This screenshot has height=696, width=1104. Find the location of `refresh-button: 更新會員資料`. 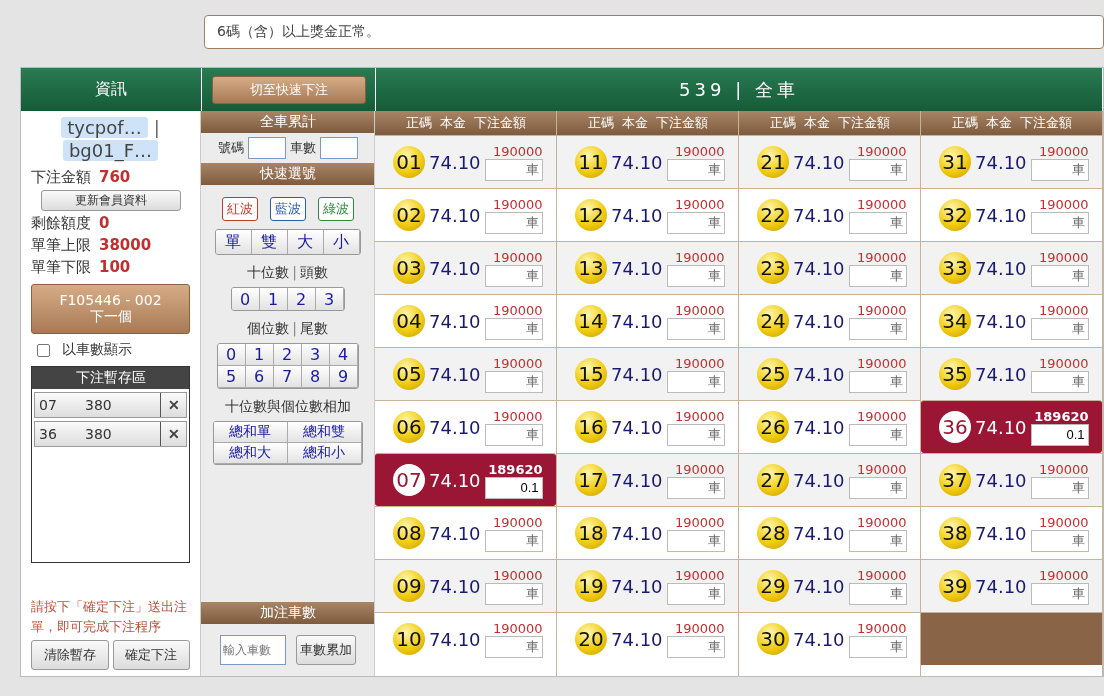

refresh-button: 更新會員資料 is located at coordinates (110, 200).